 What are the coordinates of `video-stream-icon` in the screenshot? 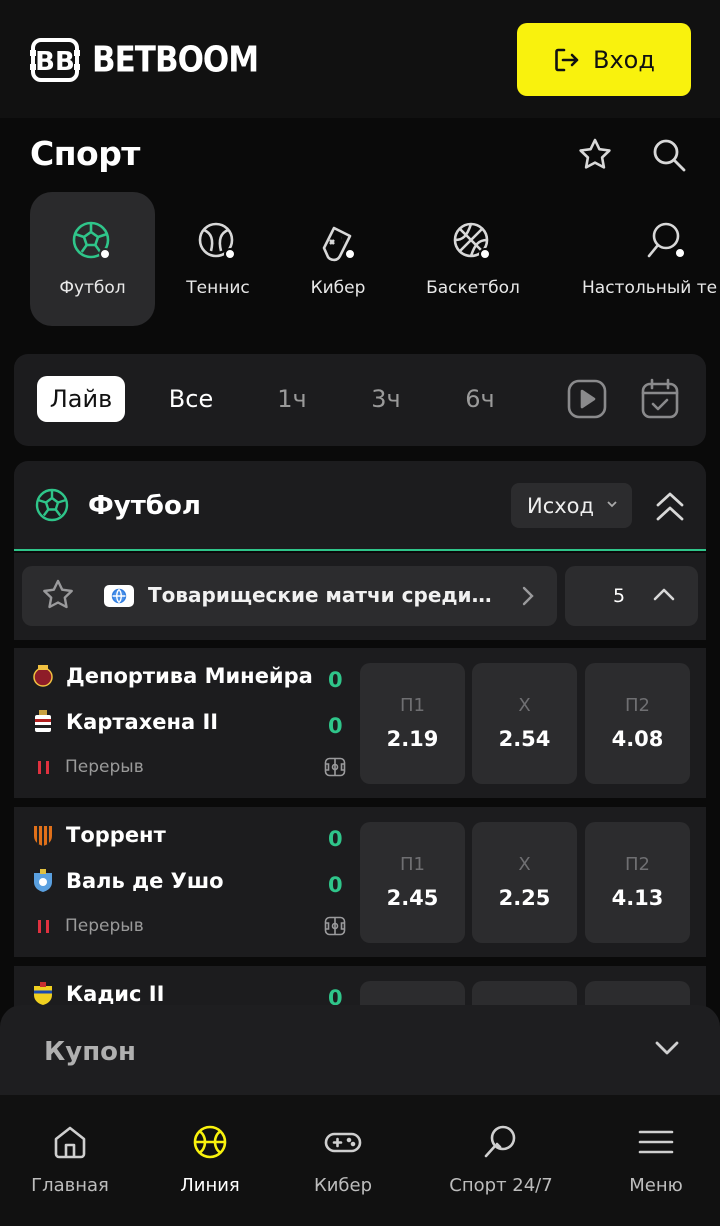 It's located at (587, 399).